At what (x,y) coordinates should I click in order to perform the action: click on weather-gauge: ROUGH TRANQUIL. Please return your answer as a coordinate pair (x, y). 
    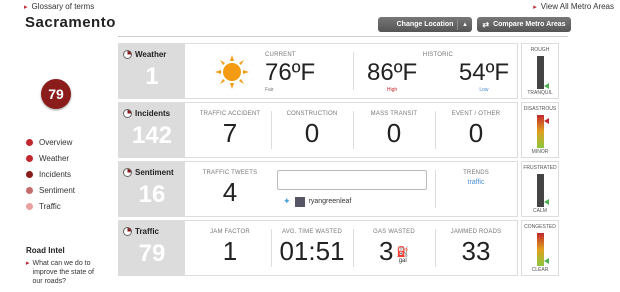
    Looking at the image, I should click on (540, 71).